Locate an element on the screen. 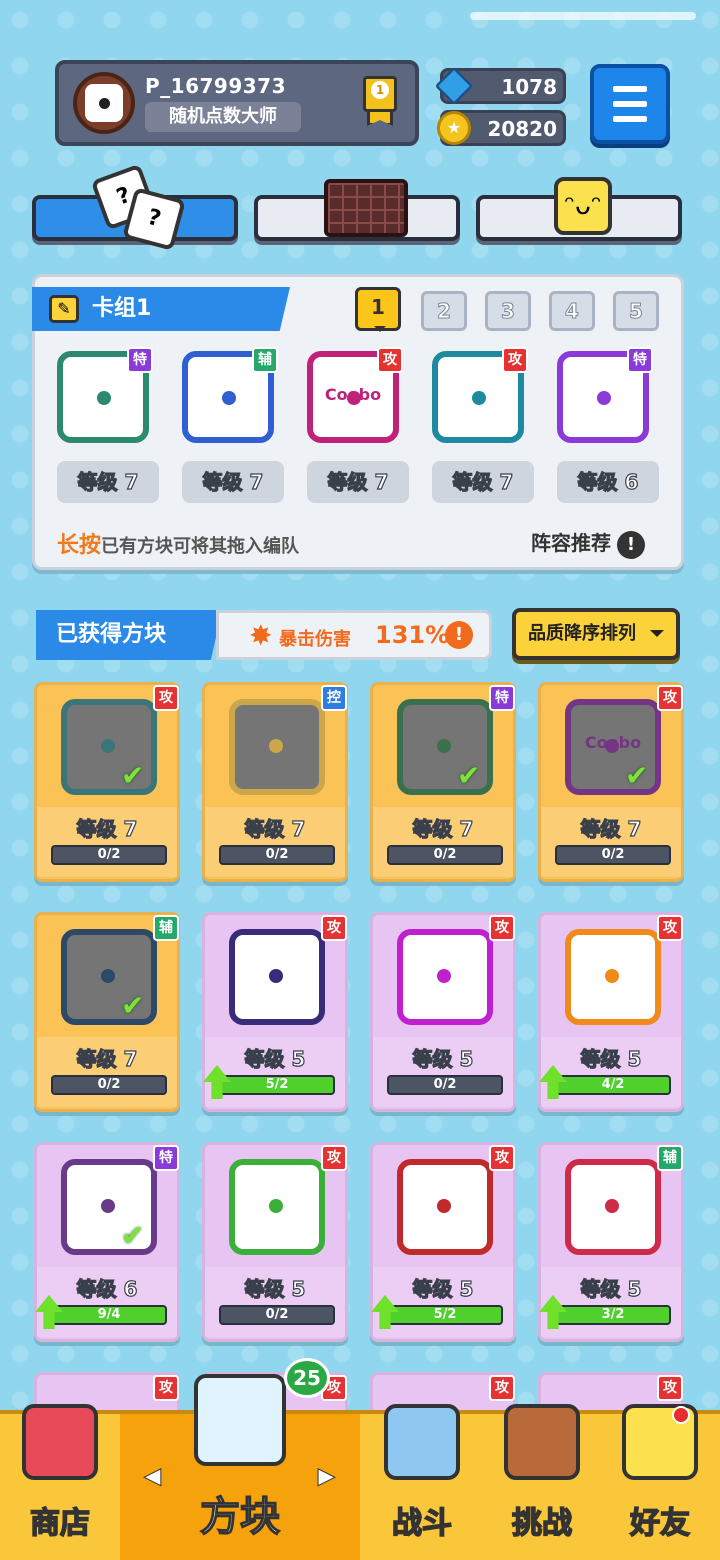 Image resolution: width=720 pixels, height=1560 pixels. medal-rank: 1 is located at coordinates (380, 90).